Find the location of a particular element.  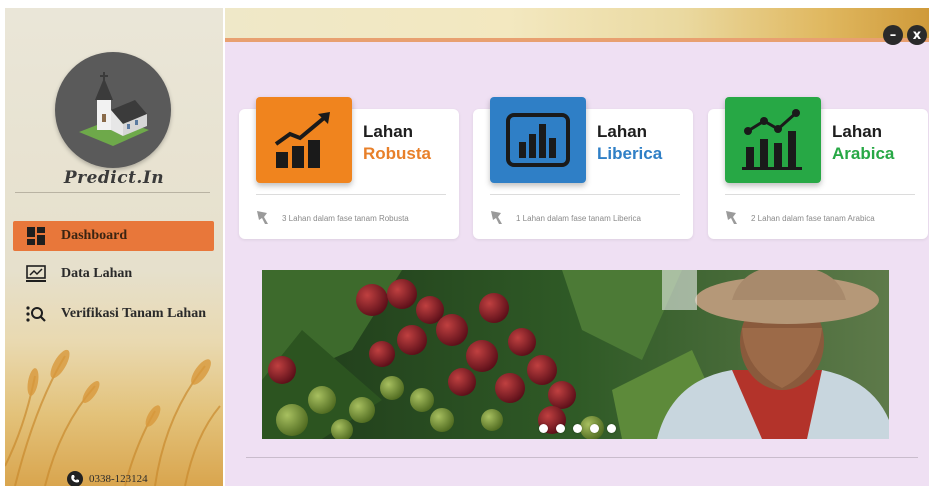

sidebar-item-dashboard: Dashboard is located at coordinates (113, 236).